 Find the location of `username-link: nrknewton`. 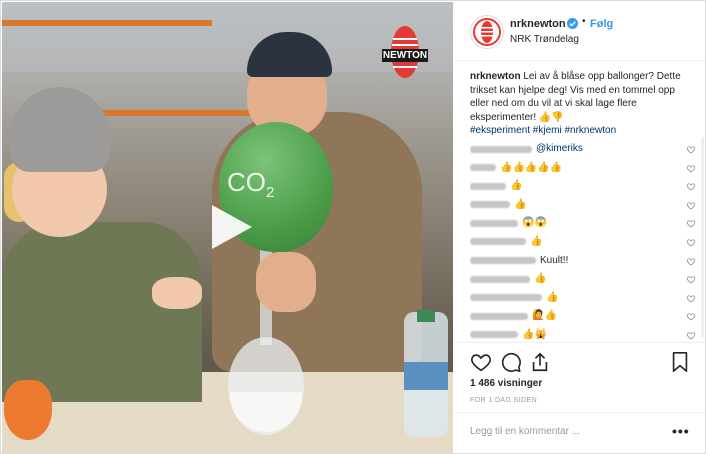

username-link: nrknewton is located at coordinates (538, 24).